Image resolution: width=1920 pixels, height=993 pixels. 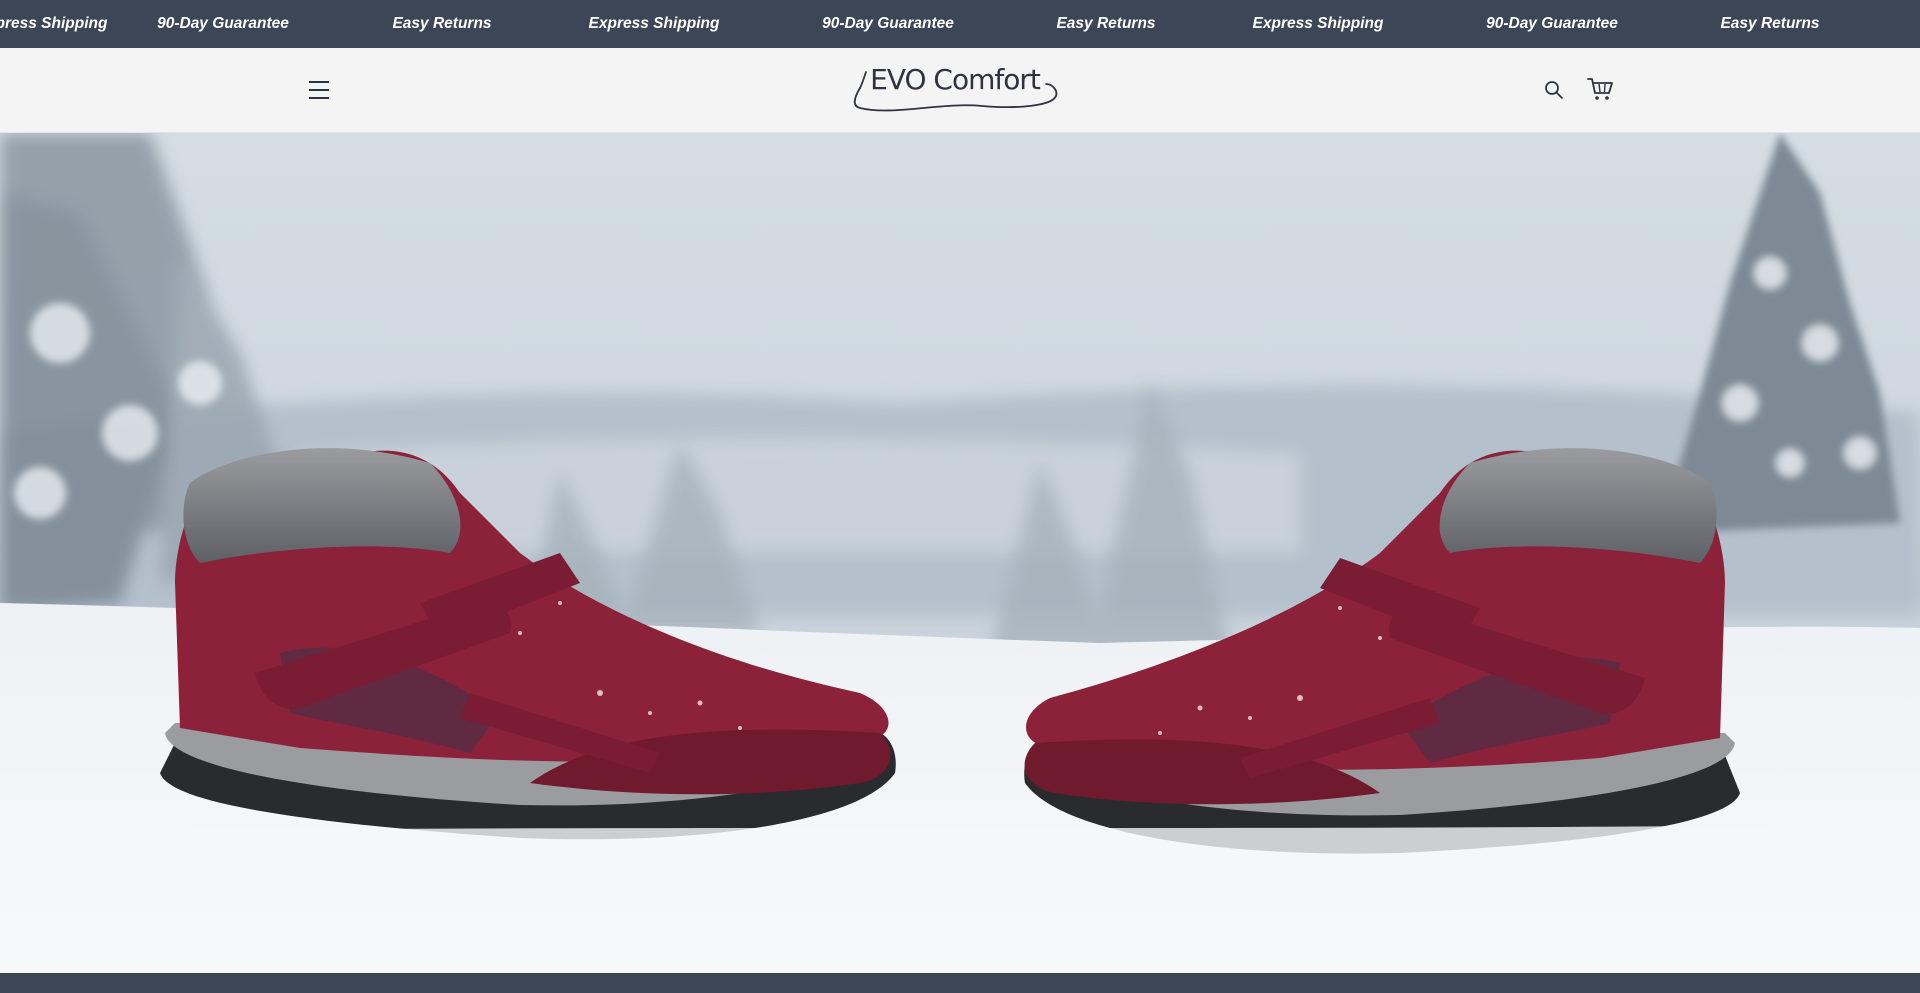 What do you see at coordinates (1554, 90) in the screenshot?
I see `search-icon` at bounding box center [1554, 90].